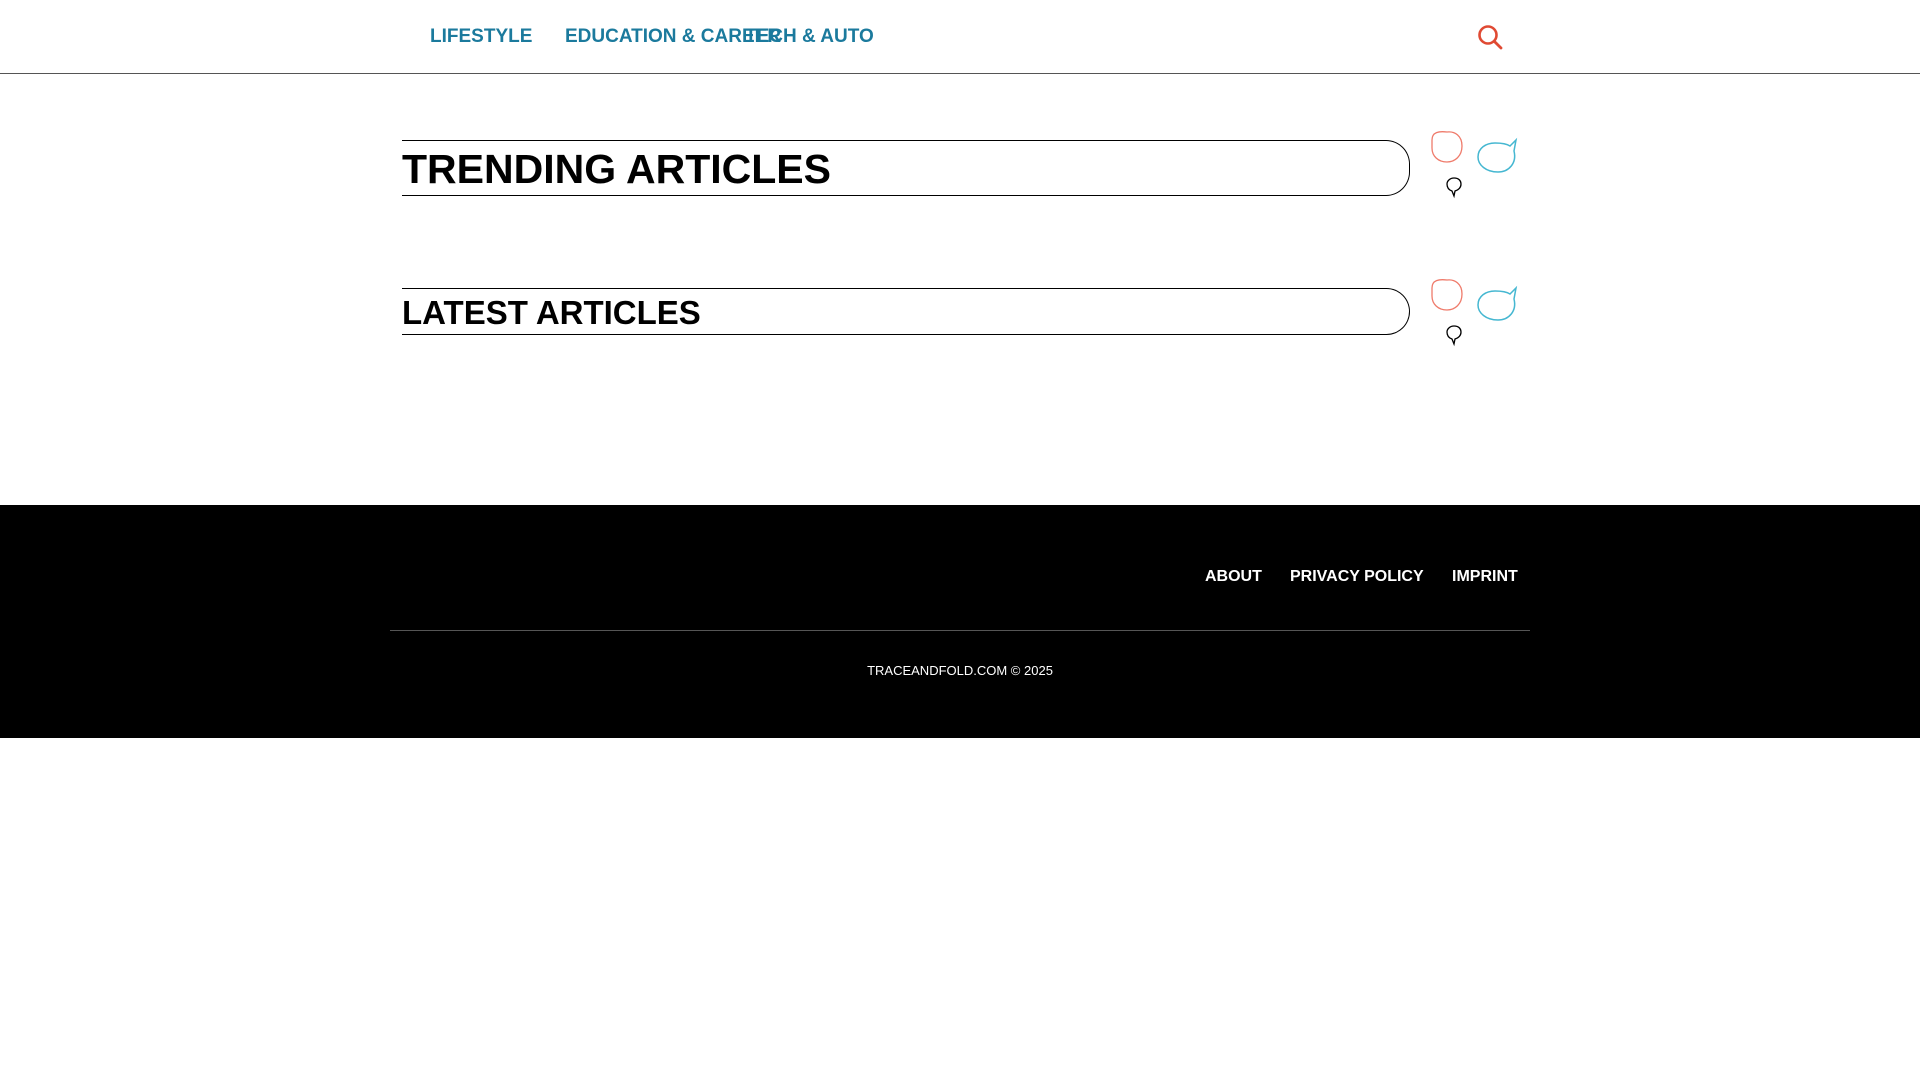 This screenshot has width=1920, height=1080. I want to click on site-header: LIFESTYLE EDUCATION & CAREER TECH & AUTO, so click(960, 37).